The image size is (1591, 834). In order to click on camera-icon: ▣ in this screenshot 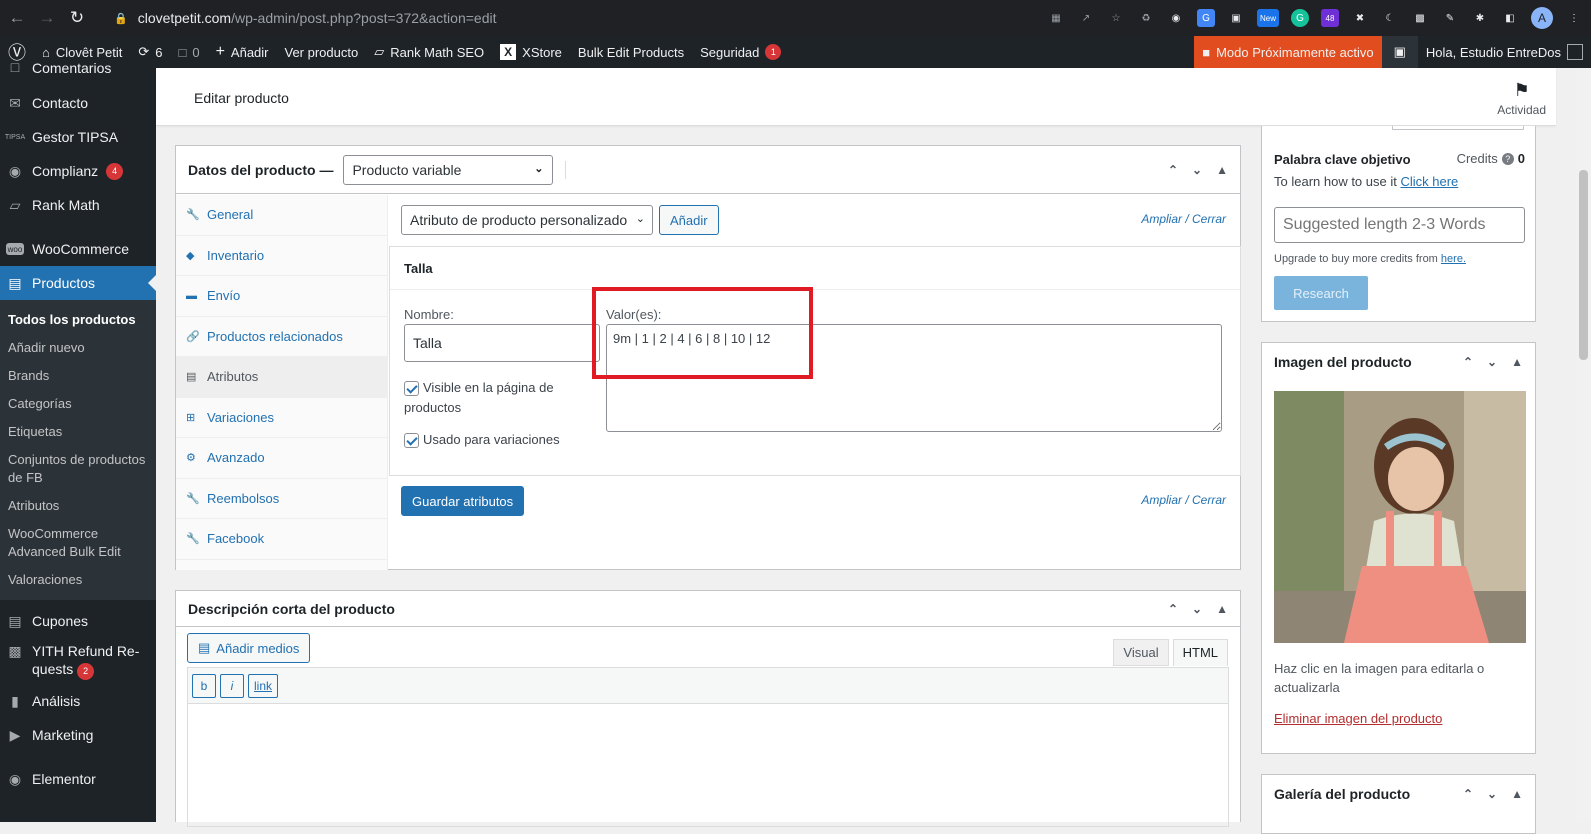, I will do `click(1236, 18)`.